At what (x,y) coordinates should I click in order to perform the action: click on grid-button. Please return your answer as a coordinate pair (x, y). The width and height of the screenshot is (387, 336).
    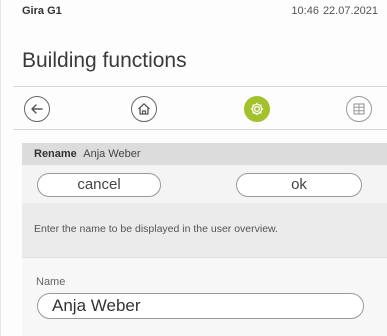
    Looking at the image, I should click on (359, 109).